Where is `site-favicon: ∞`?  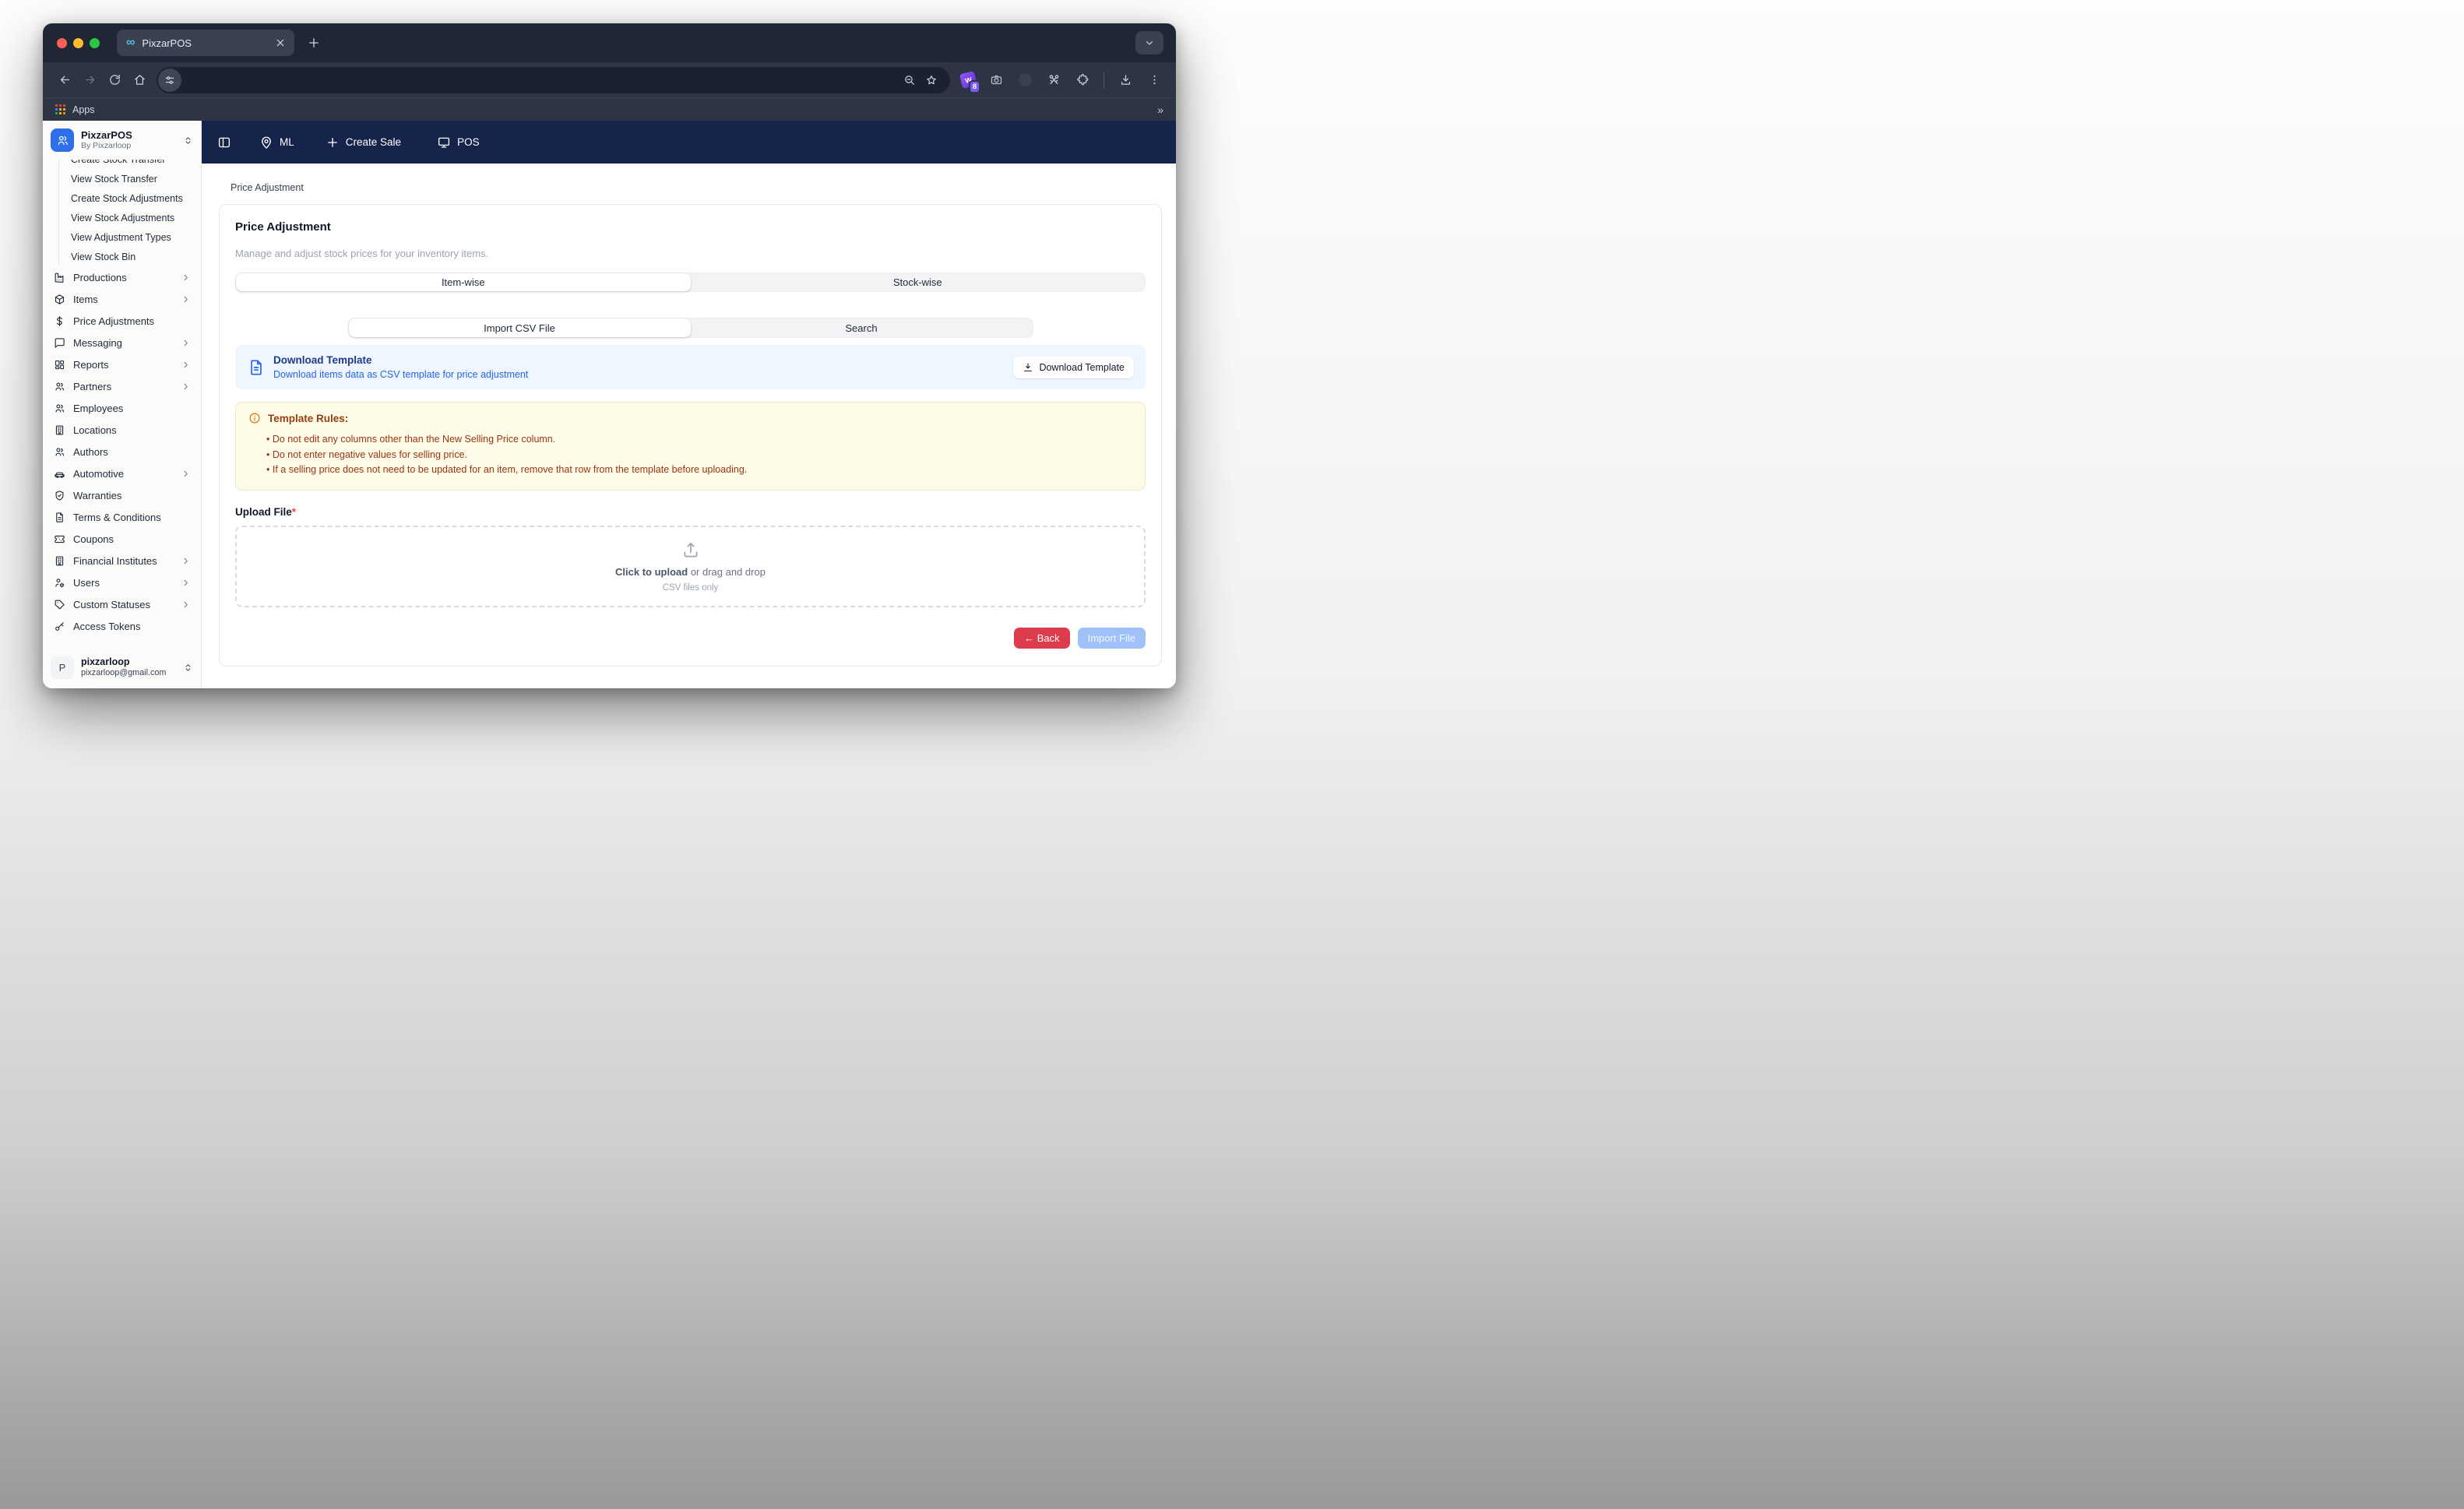 site-favicon: ∞ is located at coordinates (131, 42).